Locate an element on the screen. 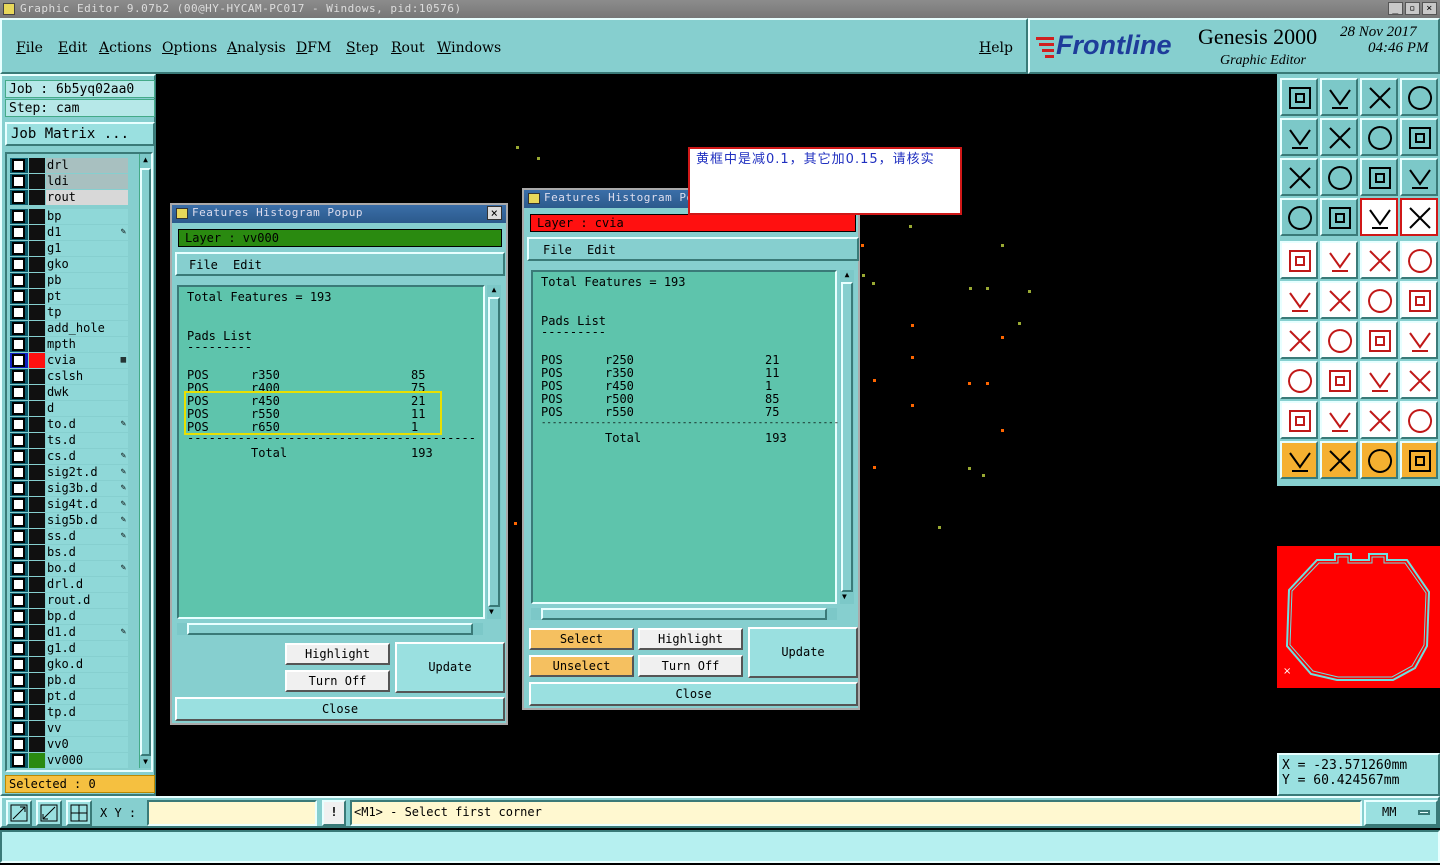  layer-name: g1 is located at coordinates (87, 248).